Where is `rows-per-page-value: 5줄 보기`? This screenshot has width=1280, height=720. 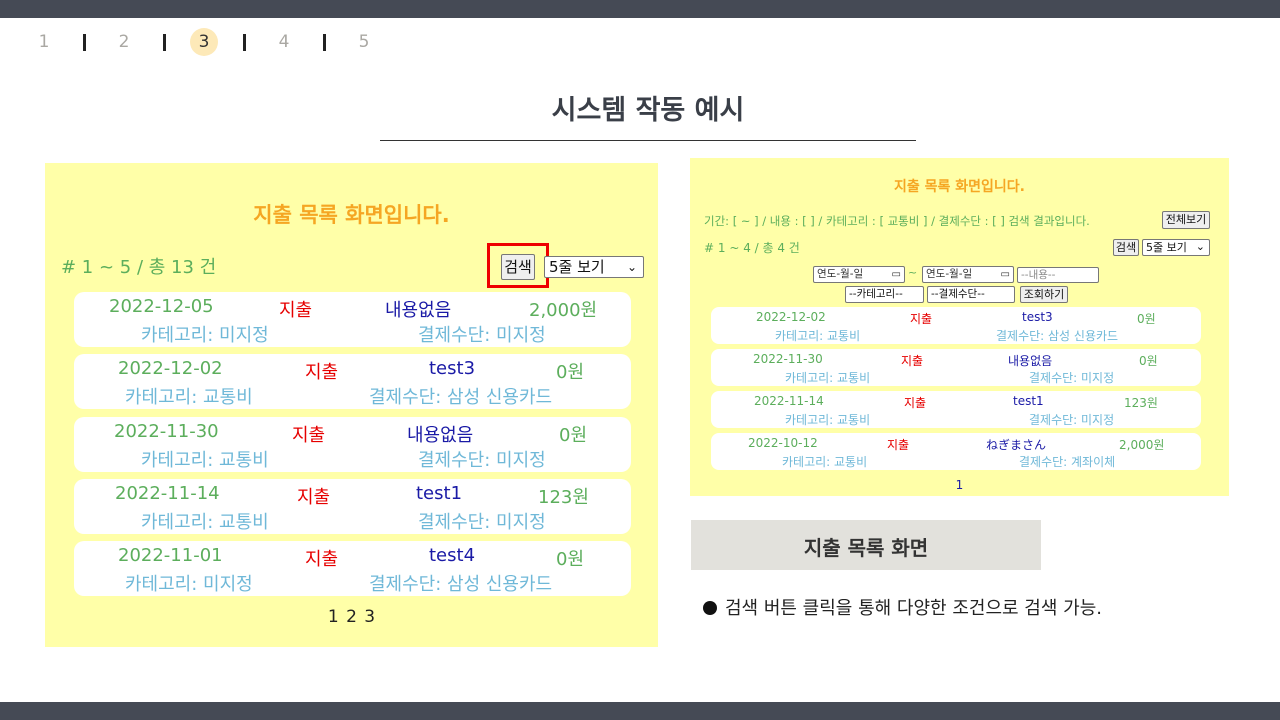 rows-per-page-value: 5줄 보기 is located at coordinates (577, 267).